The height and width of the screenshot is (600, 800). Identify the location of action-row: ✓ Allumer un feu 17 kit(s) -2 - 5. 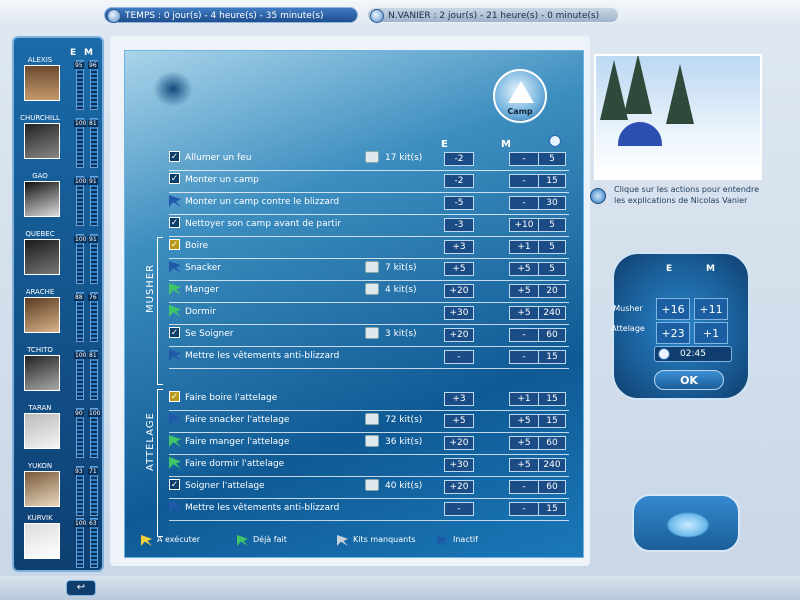
(369, 160).